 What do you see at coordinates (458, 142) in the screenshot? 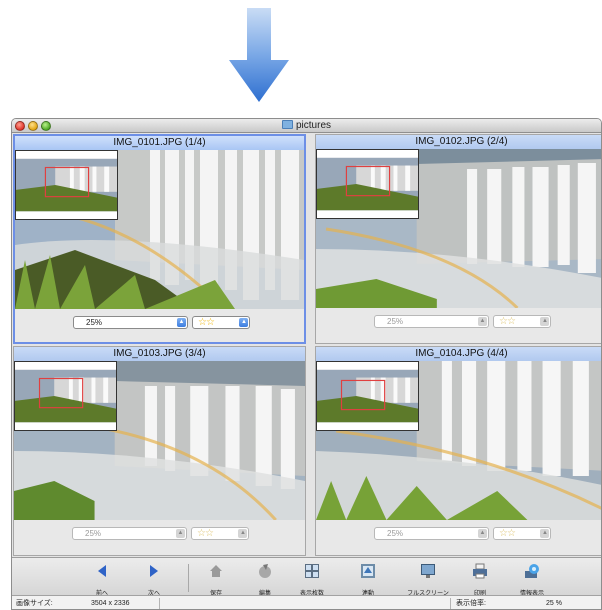
I see `pane-title: IMG_0102.JPG (2/4)` at bounding box center [458, 142].